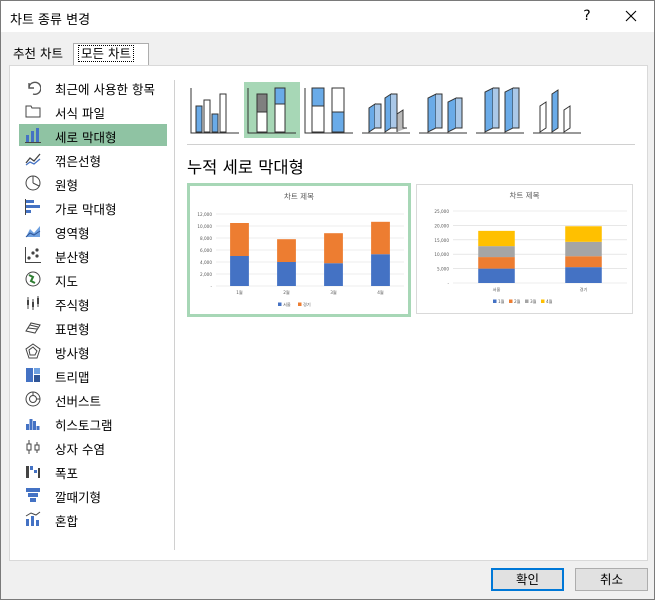 The width and height of the screenshot is (655, 600). I want to click on sidebar-item-area-chart: 영역형, so click(93, 231).